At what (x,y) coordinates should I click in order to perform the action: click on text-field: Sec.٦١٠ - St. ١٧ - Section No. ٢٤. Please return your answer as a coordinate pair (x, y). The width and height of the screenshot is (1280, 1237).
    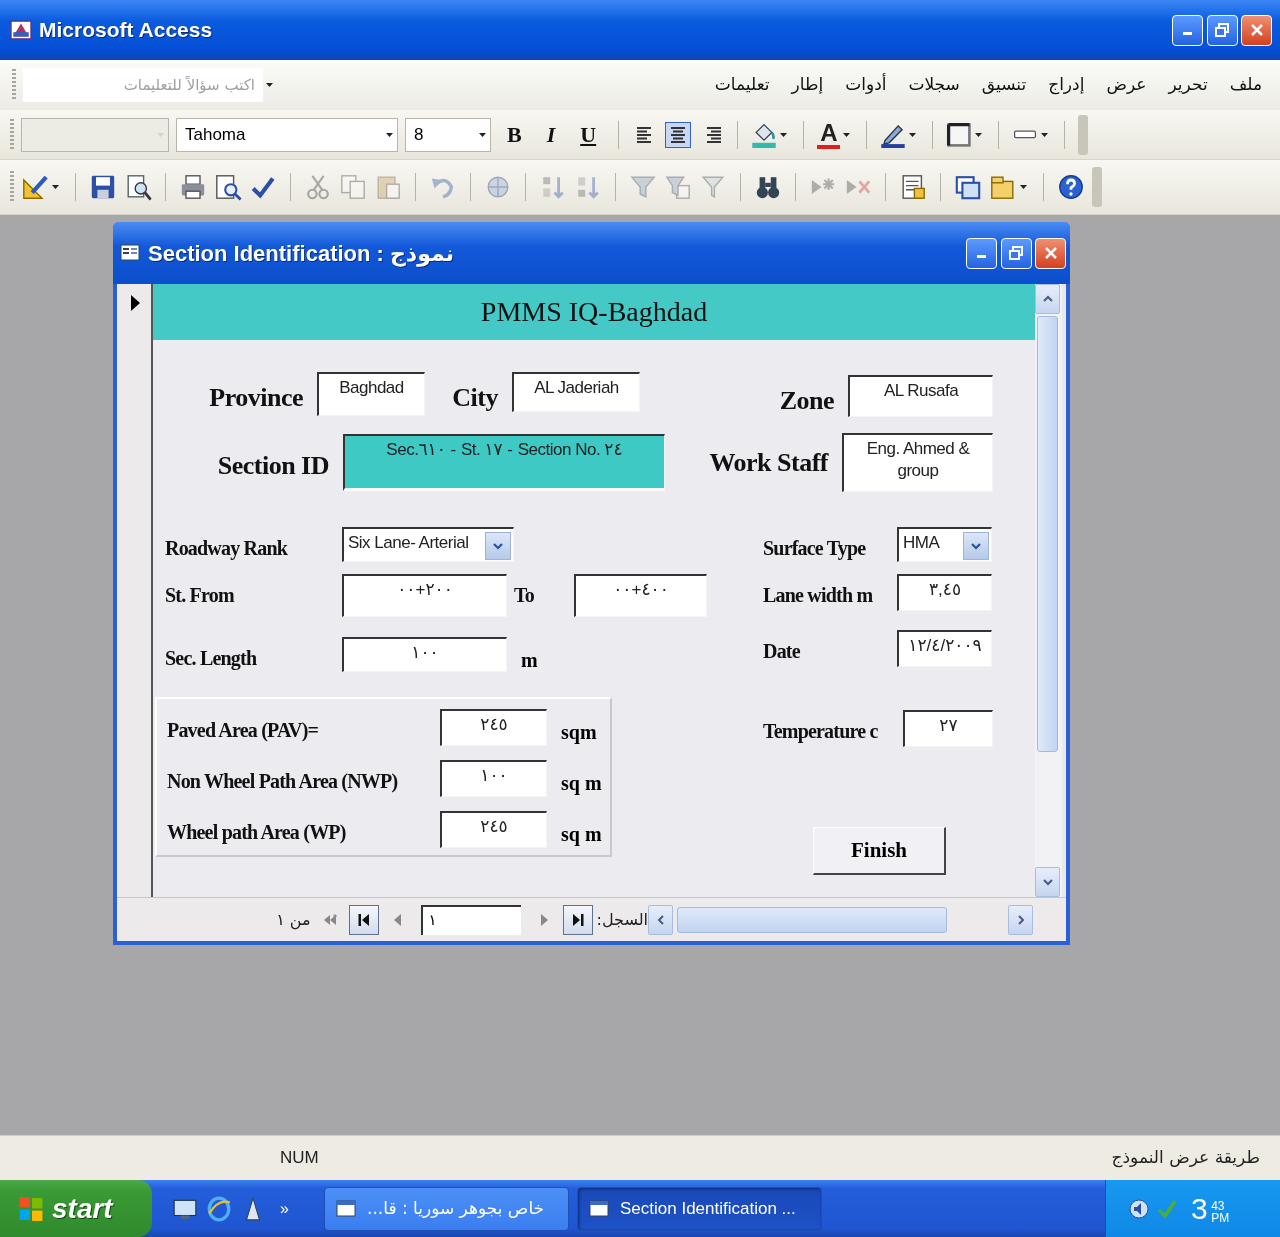
    Looking at the image, I should click on (504, 462).